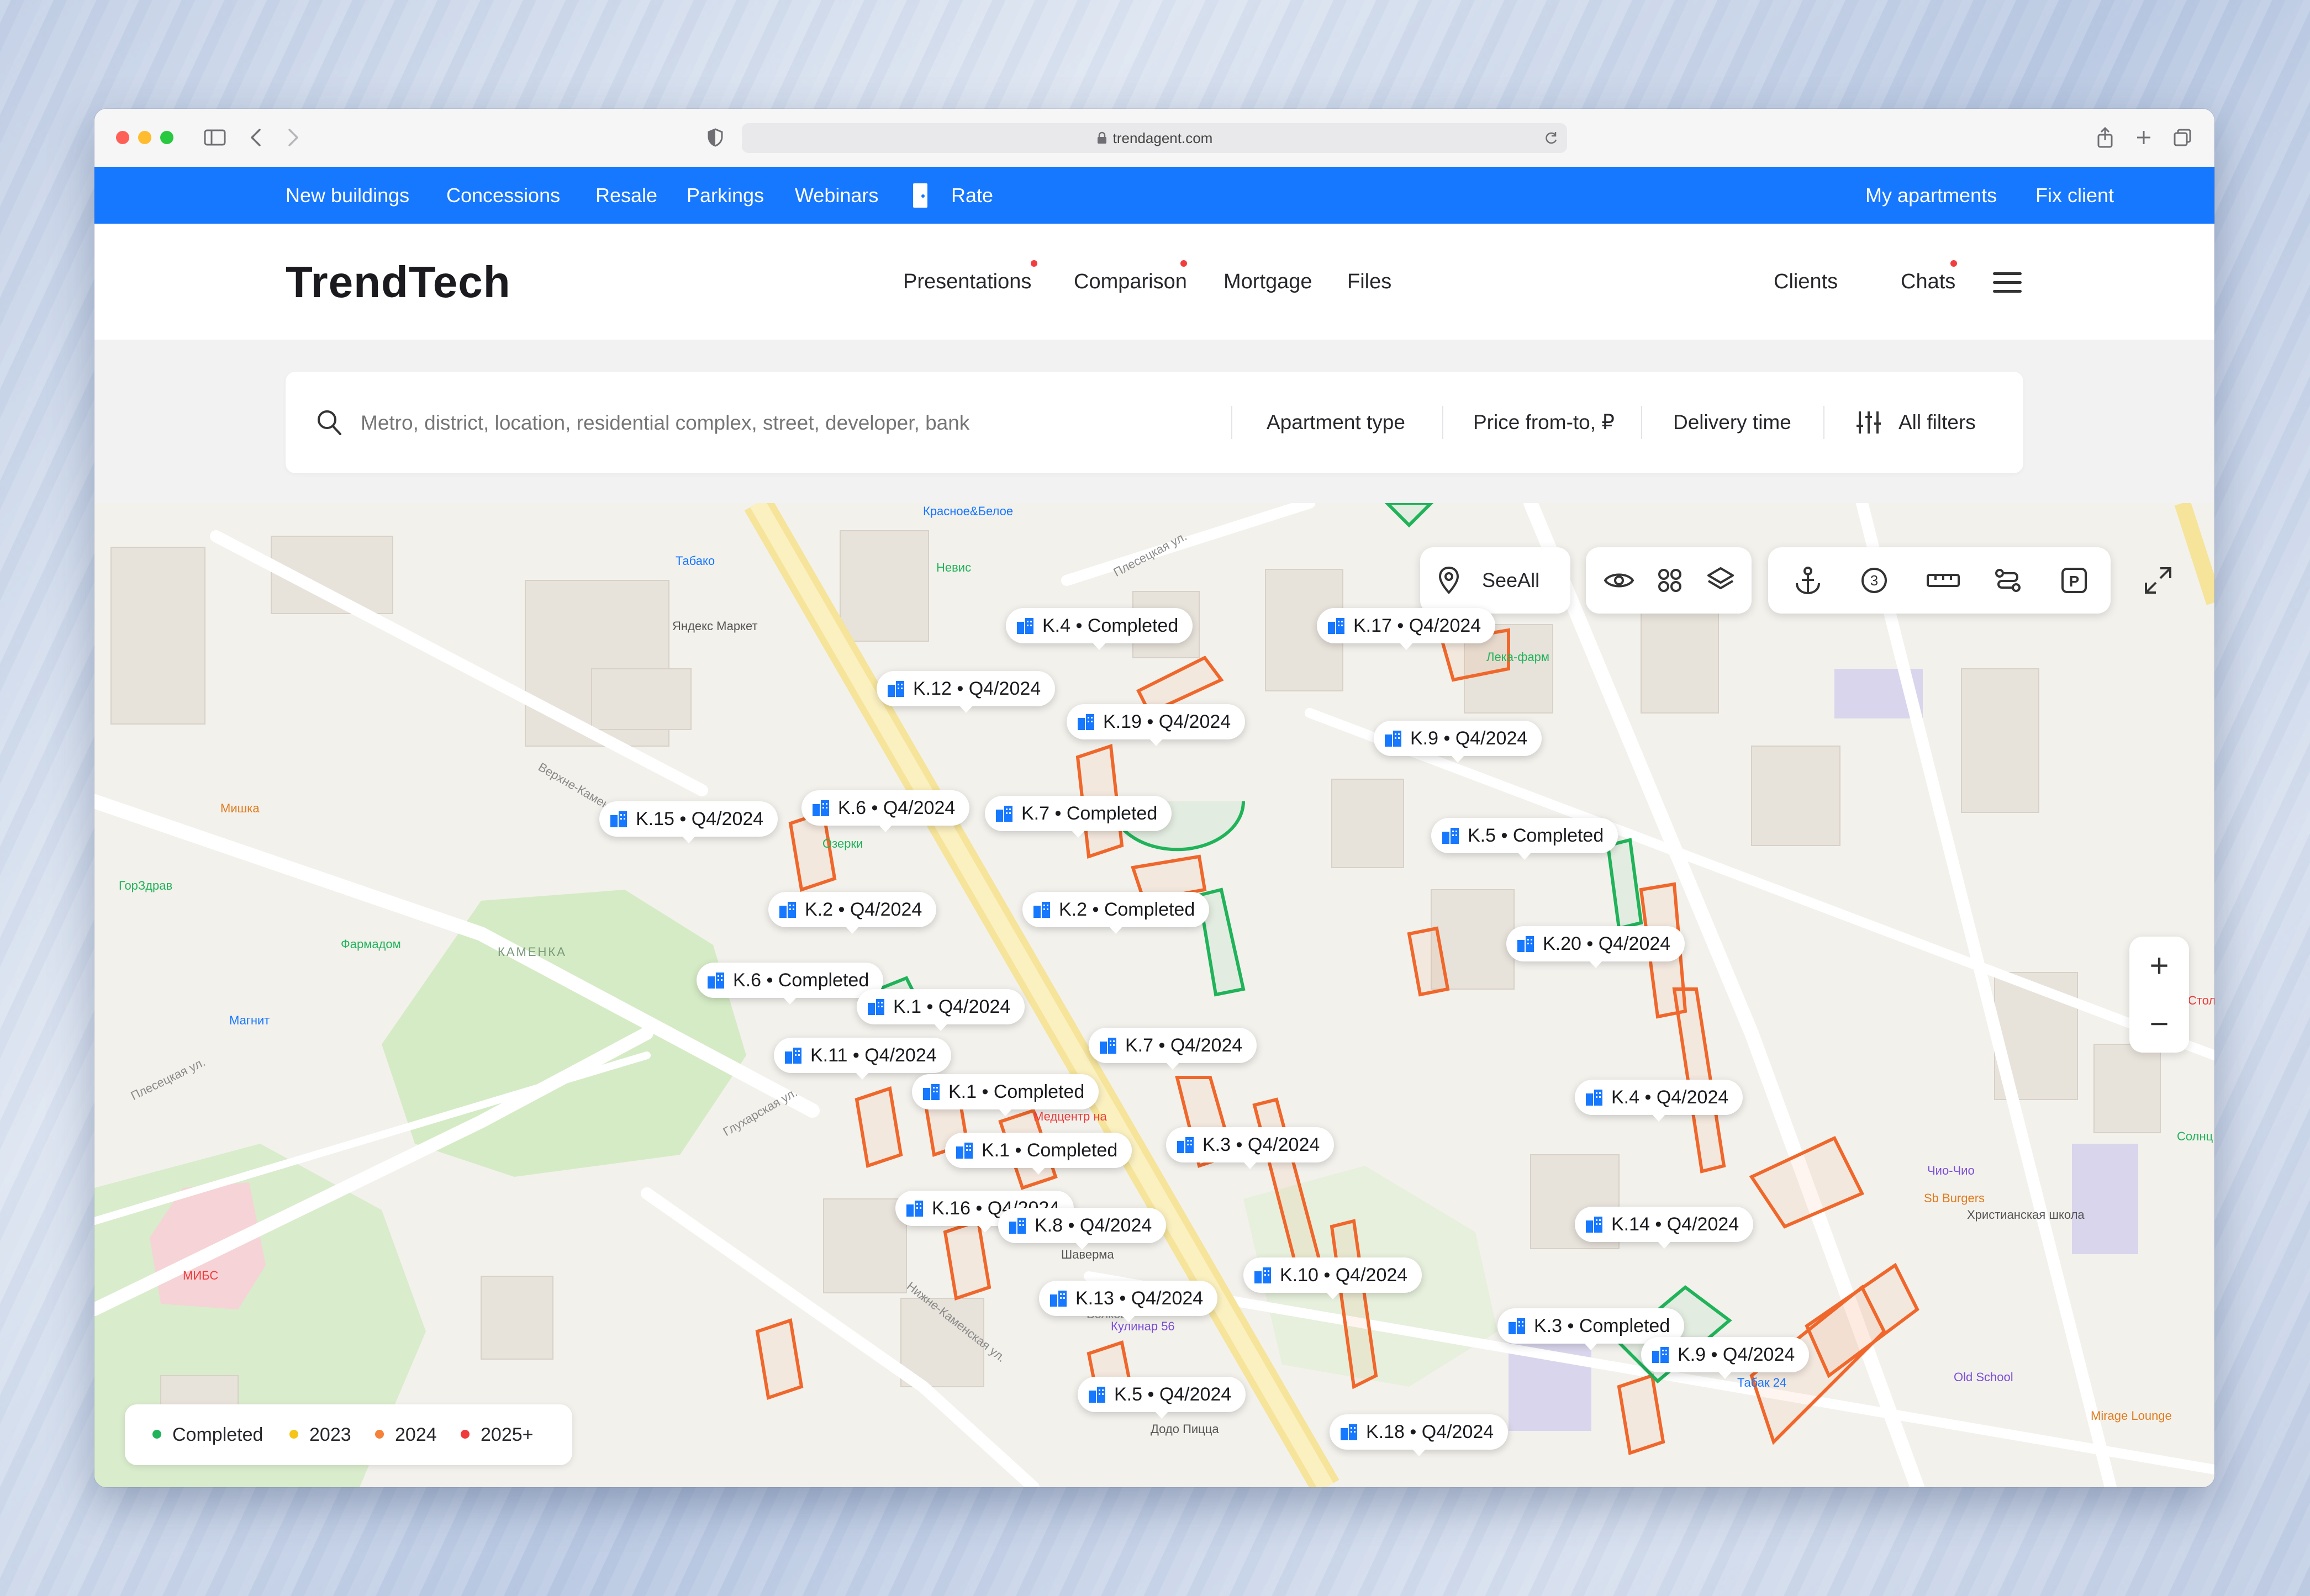 The image size is (2310, 1596). I want to click on link-comparison: Comparison, so click(1130, 282).